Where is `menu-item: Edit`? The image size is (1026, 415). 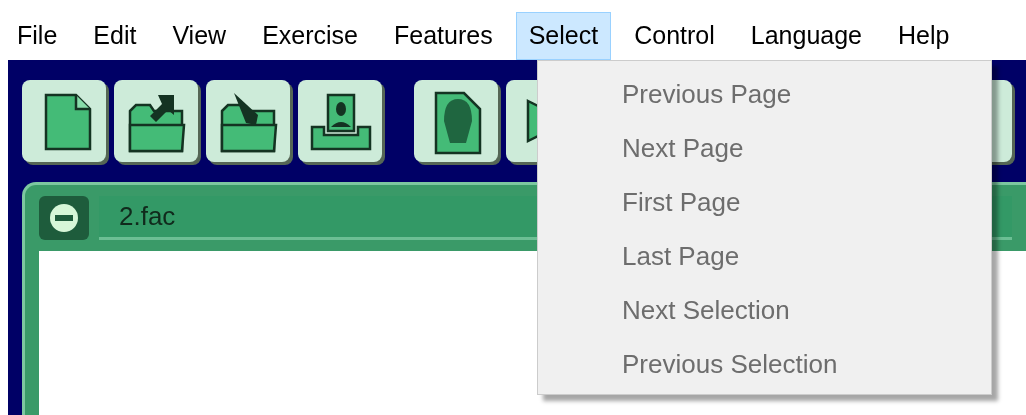
menu-item: Edit is located at coordinates (115, 36).